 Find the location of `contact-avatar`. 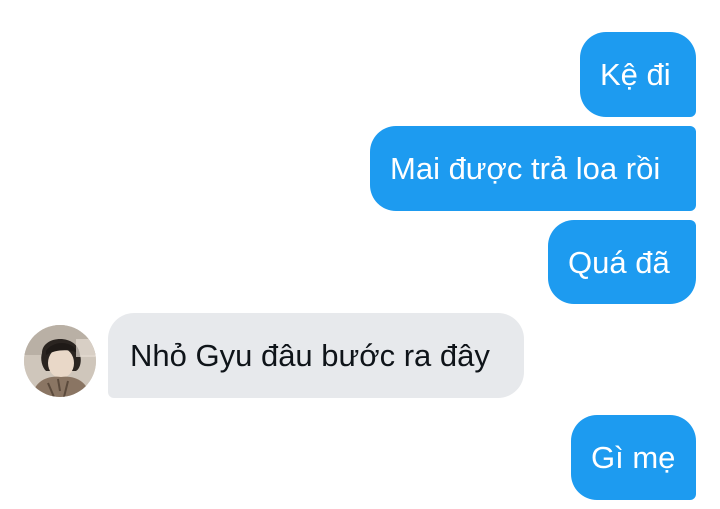

contact-avatar is located at coordinates (60, 361).